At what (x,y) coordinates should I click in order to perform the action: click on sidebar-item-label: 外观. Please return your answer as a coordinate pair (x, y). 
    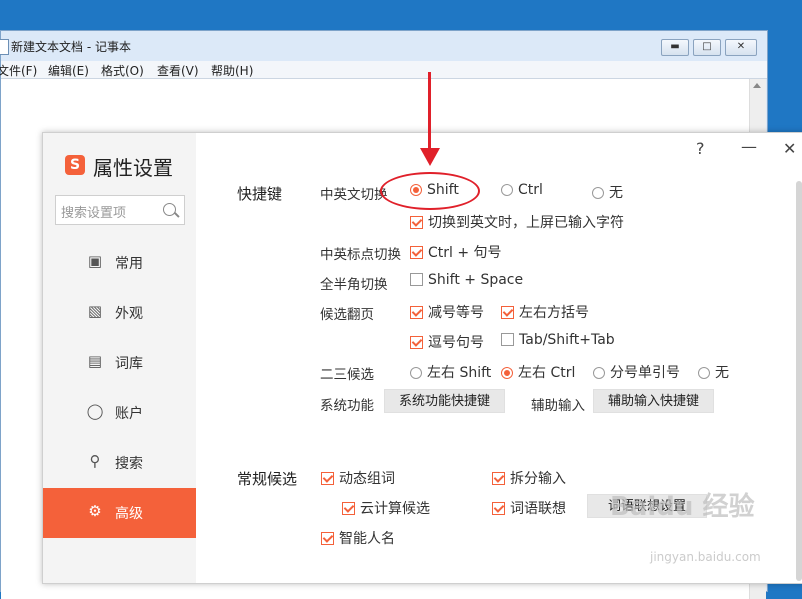
    Looking at the image, I should click on (129, 314).